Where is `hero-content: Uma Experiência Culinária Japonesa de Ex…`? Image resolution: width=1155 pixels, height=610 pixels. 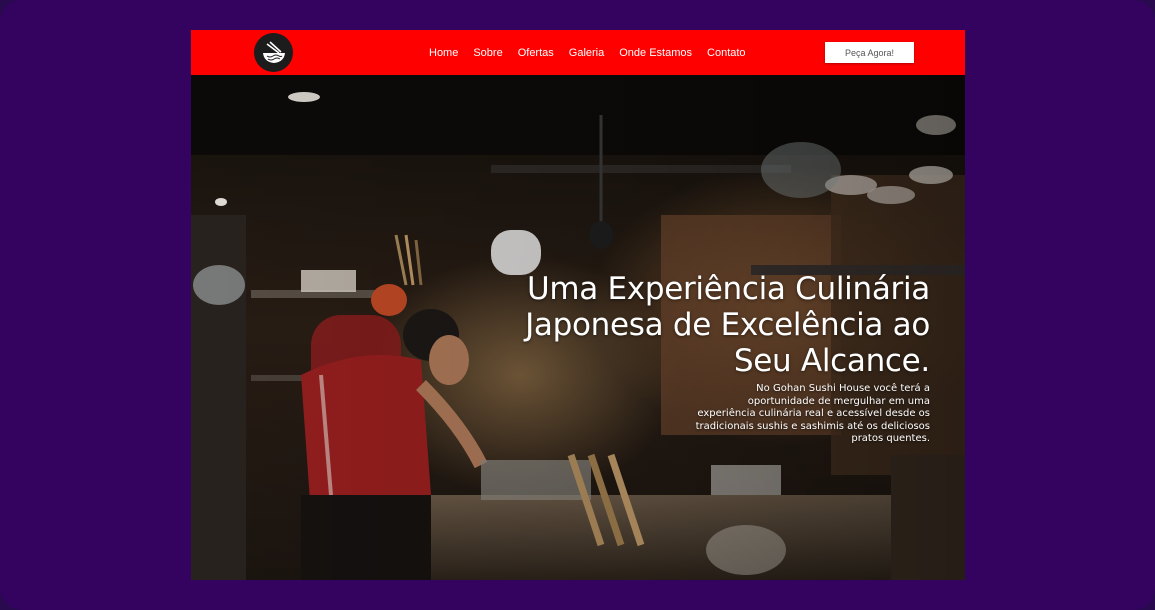
hero-content: Uma Experiência Culinária Japonesa de Ex… is located at coordinates (700, 358).